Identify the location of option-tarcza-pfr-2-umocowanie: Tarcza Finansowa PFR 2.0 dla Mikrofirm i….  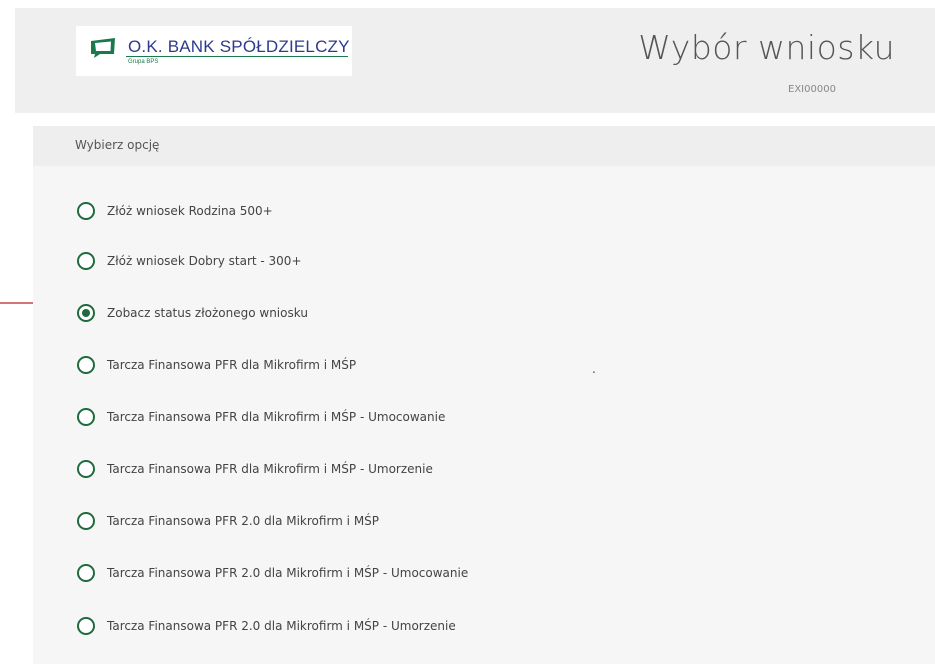
(272, 573).